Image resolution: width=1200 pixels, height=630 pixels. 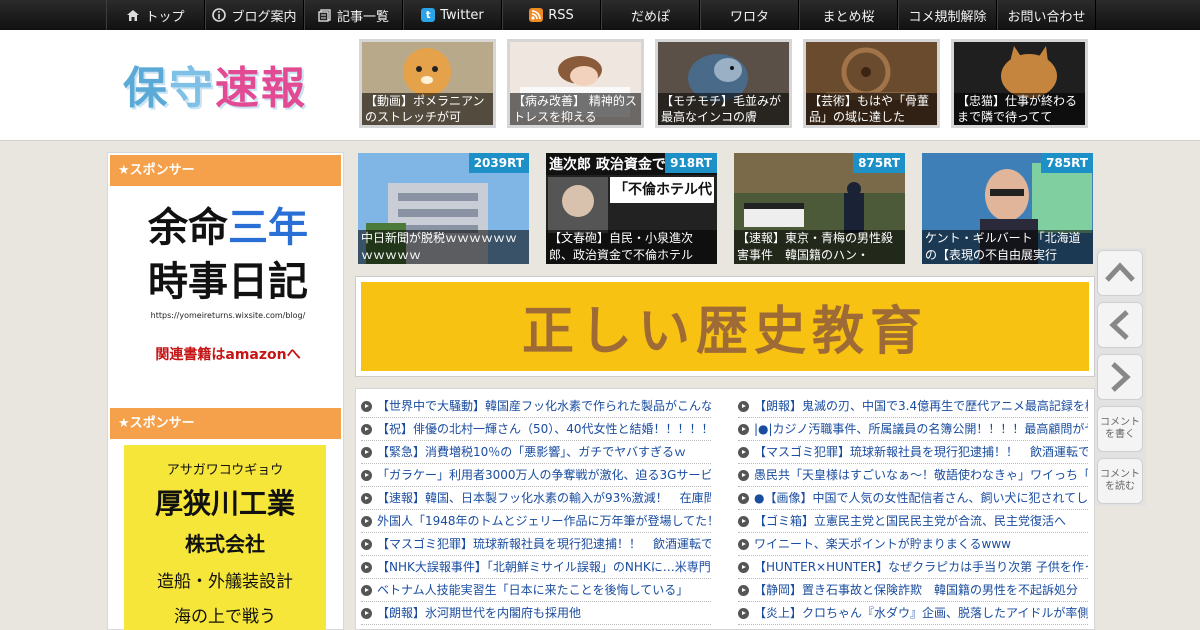 I want to click on header-thumb-3-caption: 【モチモチ】毛並みが最高なインコの膚, so click(x=723, y=109).